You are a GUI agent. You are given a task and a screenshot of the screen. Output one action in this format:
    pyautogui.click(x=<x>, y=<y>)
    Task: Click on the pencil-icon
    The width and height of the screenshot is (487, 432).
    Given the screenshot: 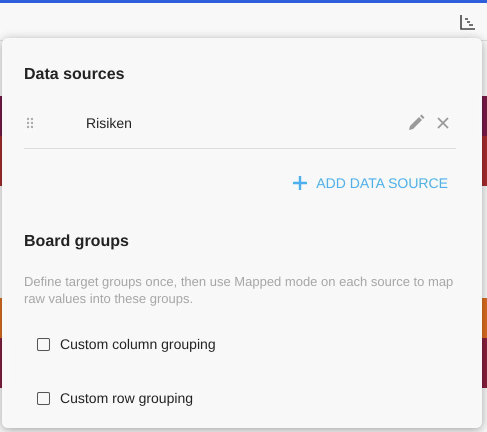 What is the action you would take?
    pyautogui.click(x=416, y=123)
    